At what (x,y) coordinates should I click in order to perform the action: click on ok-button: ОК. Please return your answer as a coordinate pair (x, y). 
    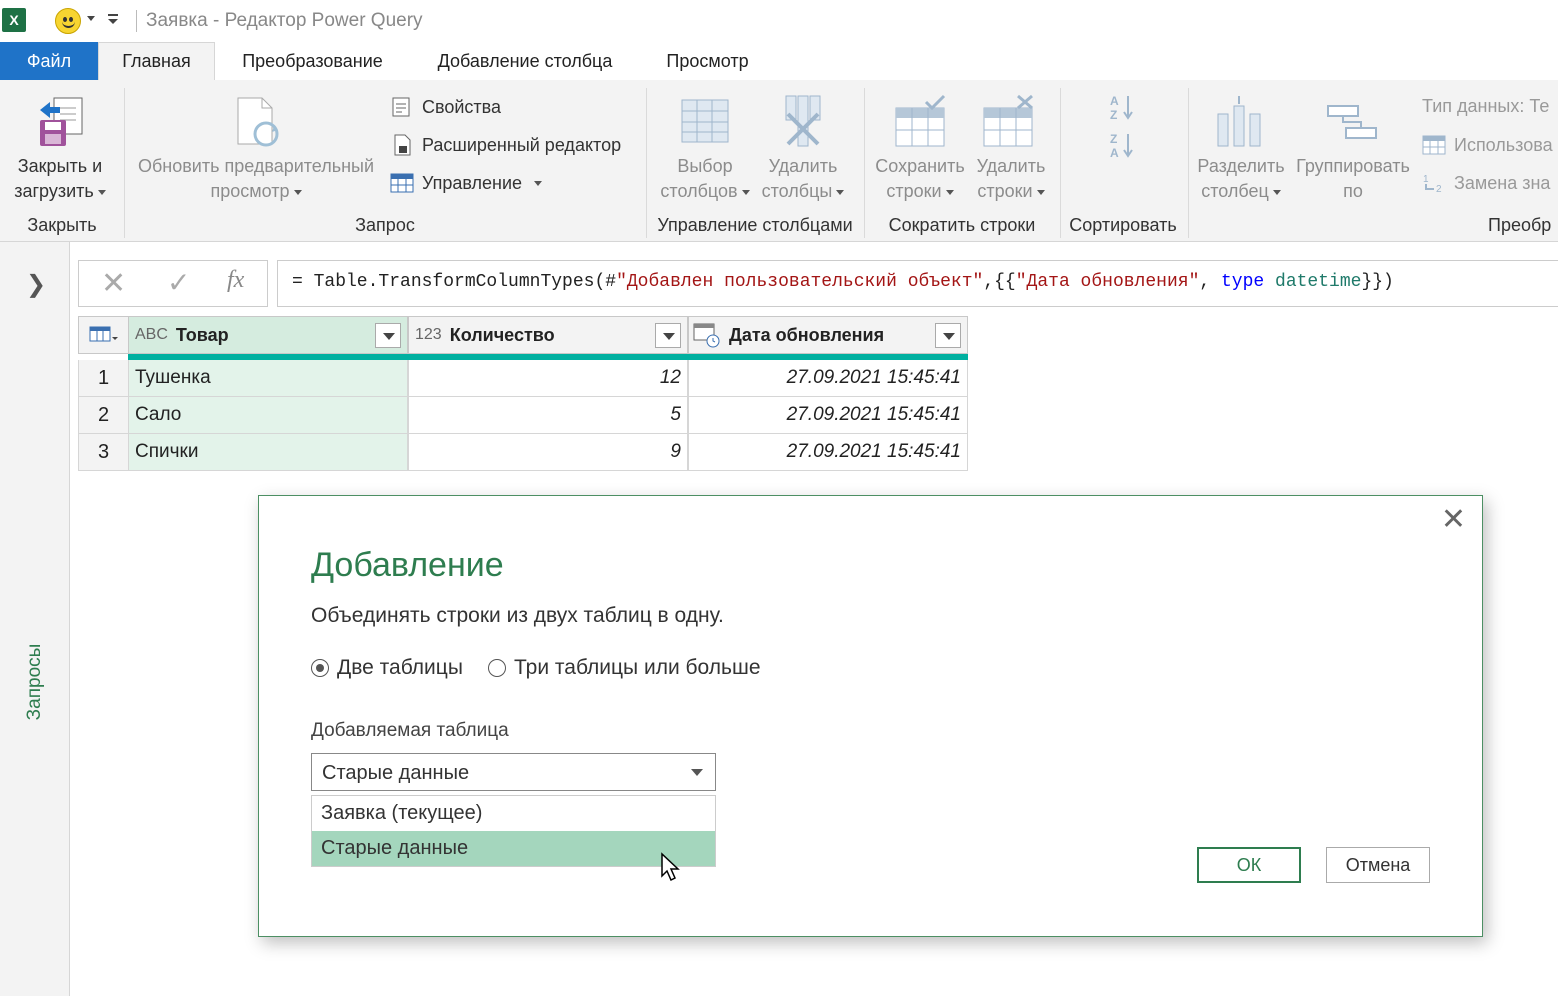
    Looking at the image, I should click on (1249, 865).